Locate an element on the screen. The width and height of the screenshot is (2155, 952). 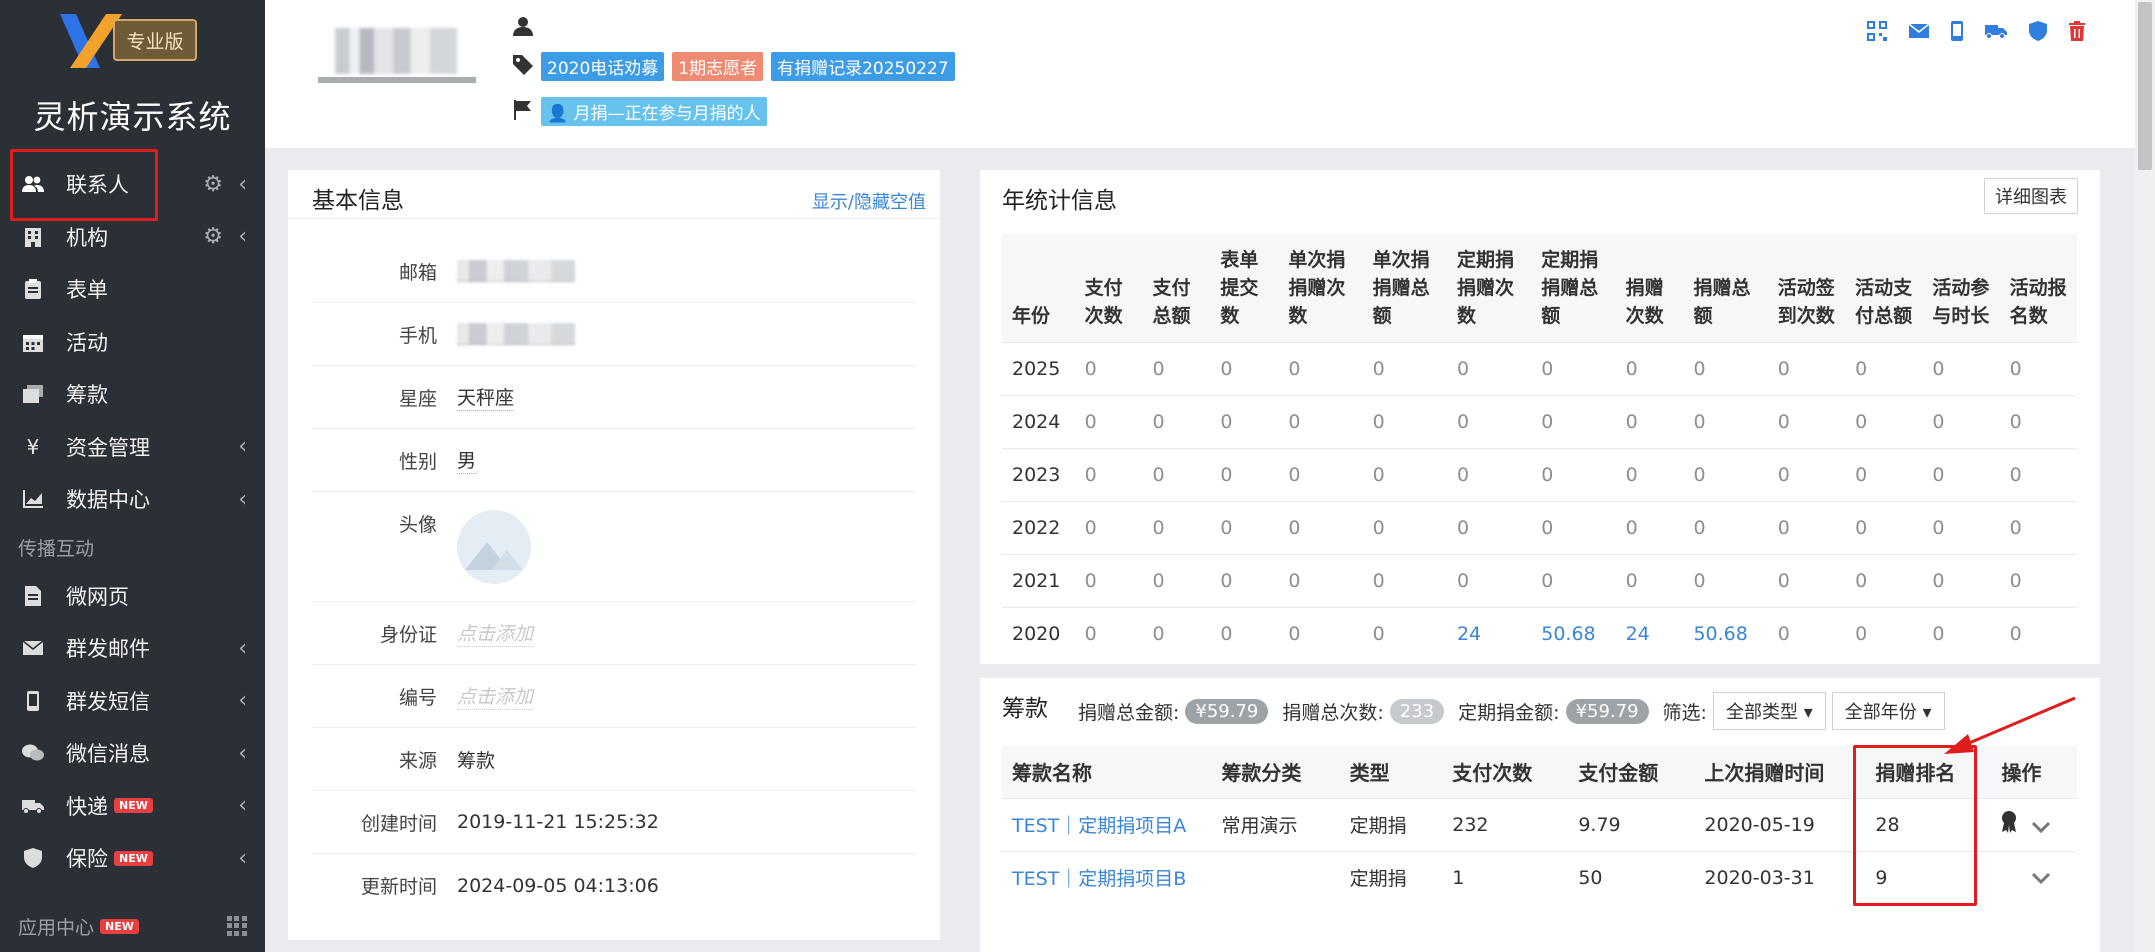
shield-icon is located at coordinates (2038, 31).